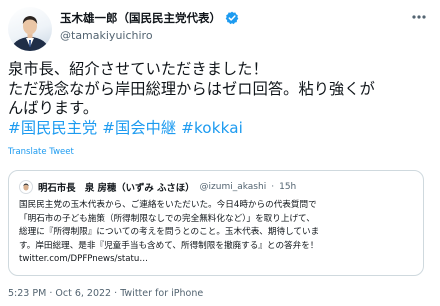  What do you see at coordinates (169, 232) in the screenshot?
I see `quoted-text-line: 総理に『所得制限』についての考えを問うとのこと。玉木代表、期待していま` at bounding box center [169, 232].